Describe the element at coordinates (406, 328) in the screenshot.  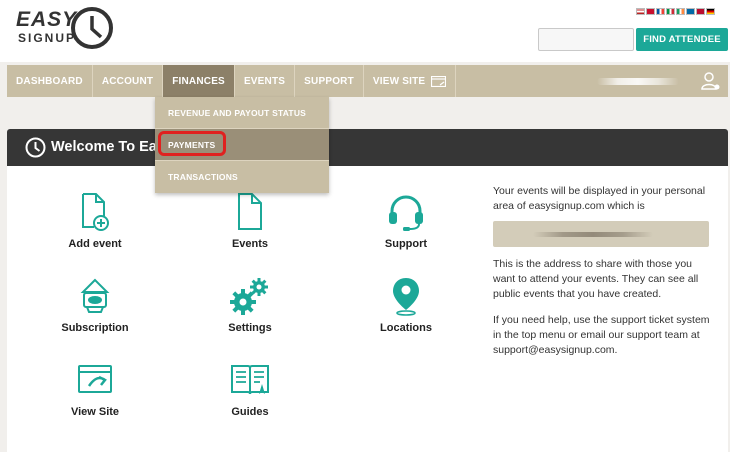
I see `locations-label: Locations` at that location.